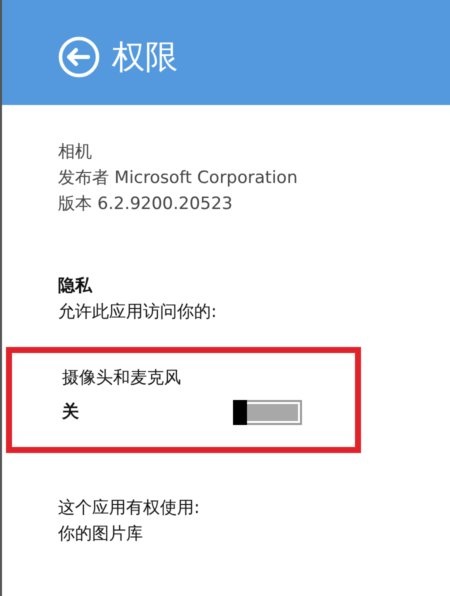  I want to click on app-info-text: 相机, so click(75, 152).